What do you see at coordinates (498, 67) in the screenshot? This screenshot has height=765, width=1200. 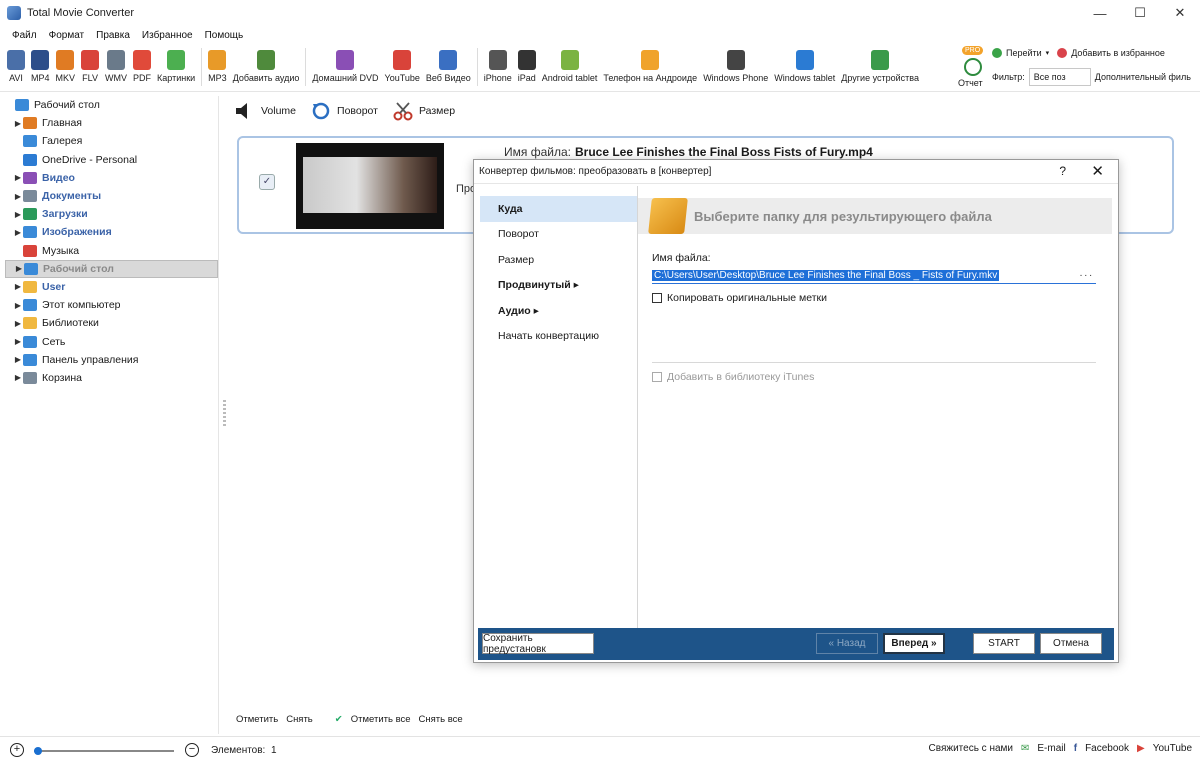 I see `toolbar-devices-0-button: iPhone` at bounding box center [498, 67].